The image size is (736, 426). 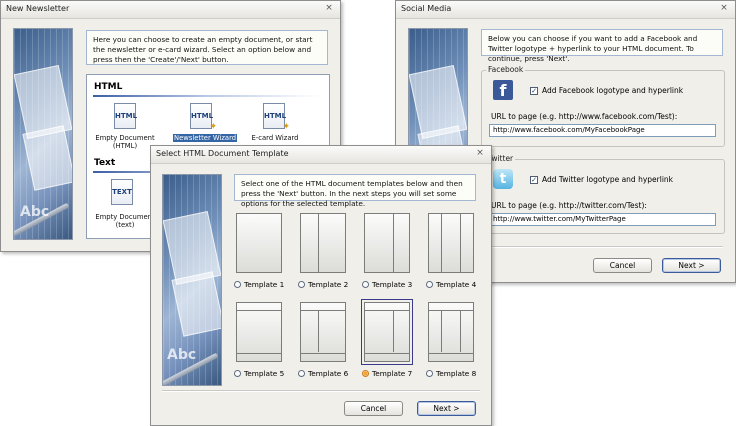 What do you see at coordinates (607, 179) in the screenshot?
I see `twitter-checkbox-label: Add Twitter logotype and hyperlink` at bounding box center [607, 179].